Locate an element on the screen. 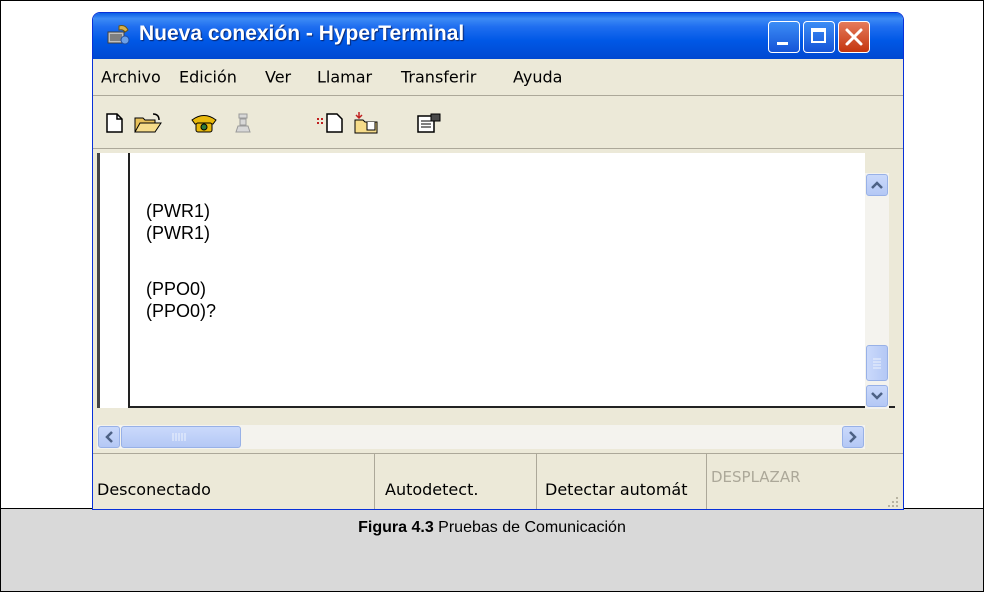  scroll-right-button is located at coordinates (853, 437).